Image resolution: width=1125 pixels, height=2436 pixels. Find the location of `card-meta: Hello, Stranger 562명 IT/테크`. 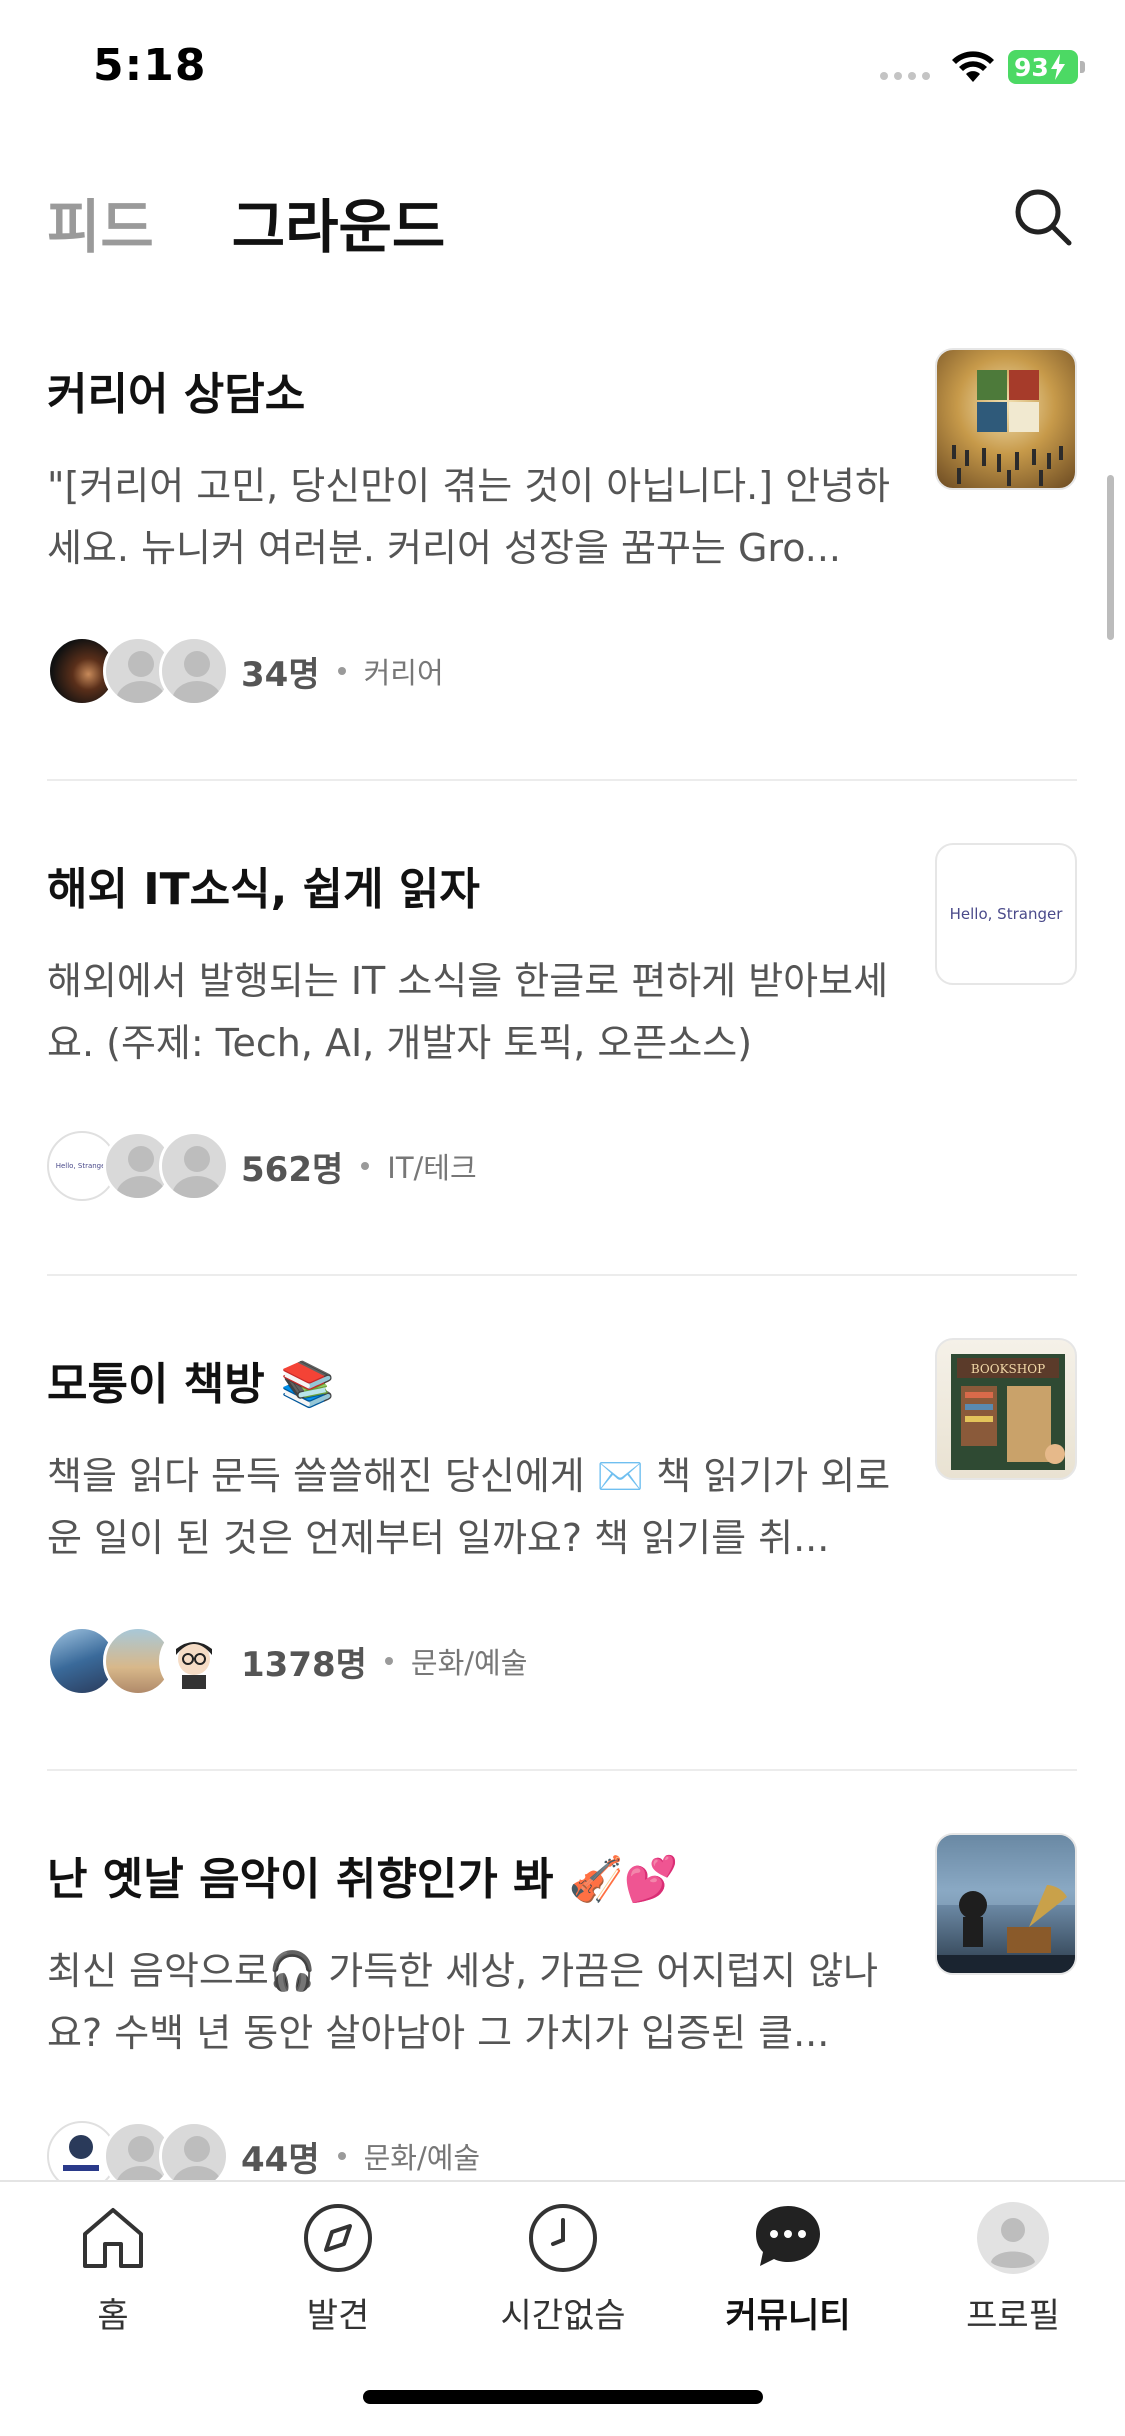

card-meta: Hello, Stranger 562명 IT/테크 is located at coordinates (262, 1166).